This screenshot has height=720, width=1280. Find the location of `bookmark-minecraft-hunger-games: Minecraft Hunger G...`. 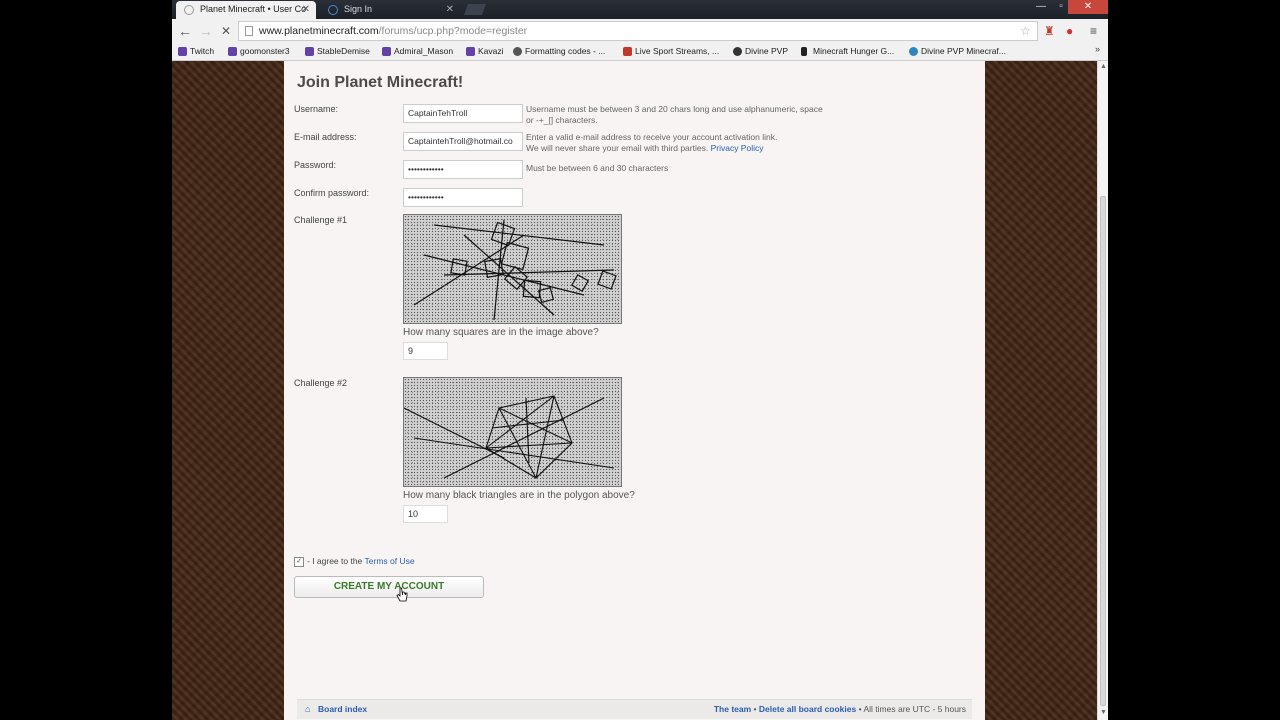

bookmark-minecraft-hunger-games: Minecraft Hunger G... is located at coordinates (847, 51).